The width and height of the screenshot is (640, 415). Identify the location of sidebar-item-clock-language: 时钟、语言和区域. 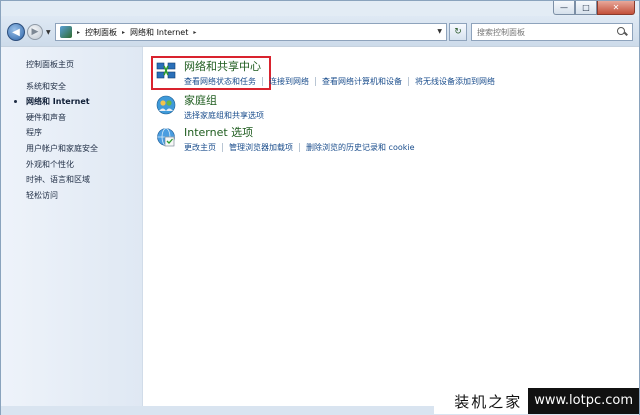
(71, 180).